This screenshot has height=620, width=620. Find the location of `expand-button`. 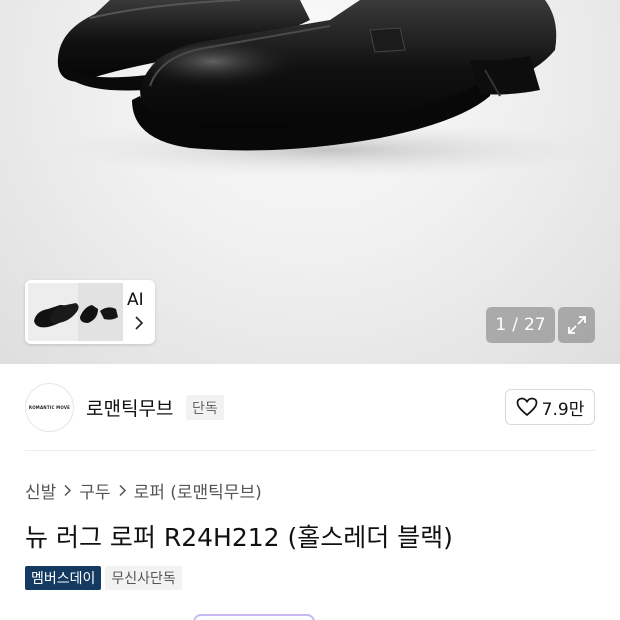

expand-button is located at coordinates (576, 325).